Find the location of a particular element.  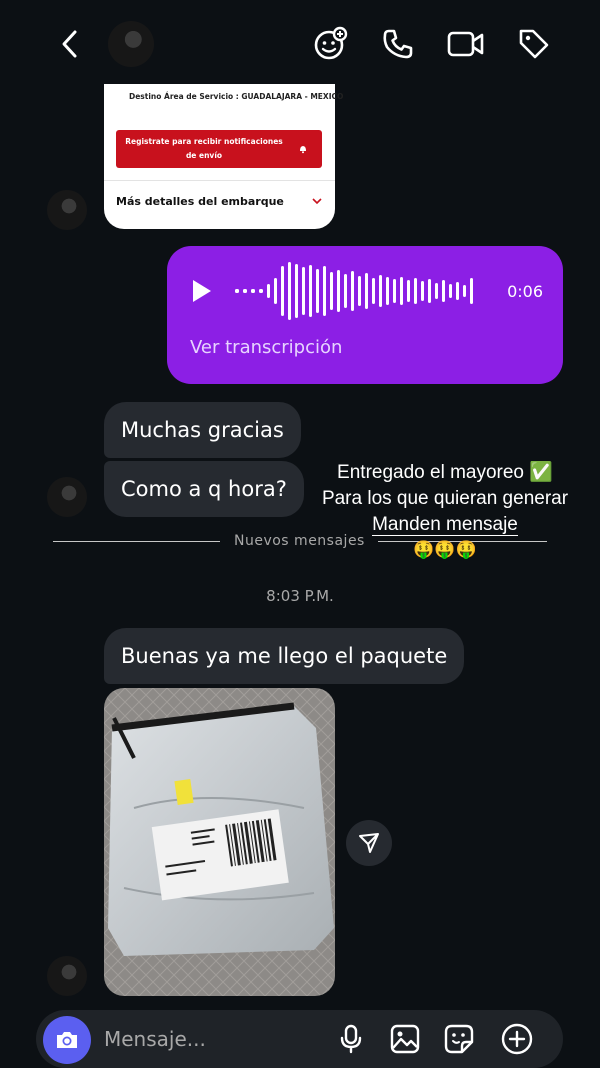

package-image is located at coordinates (219, 842).